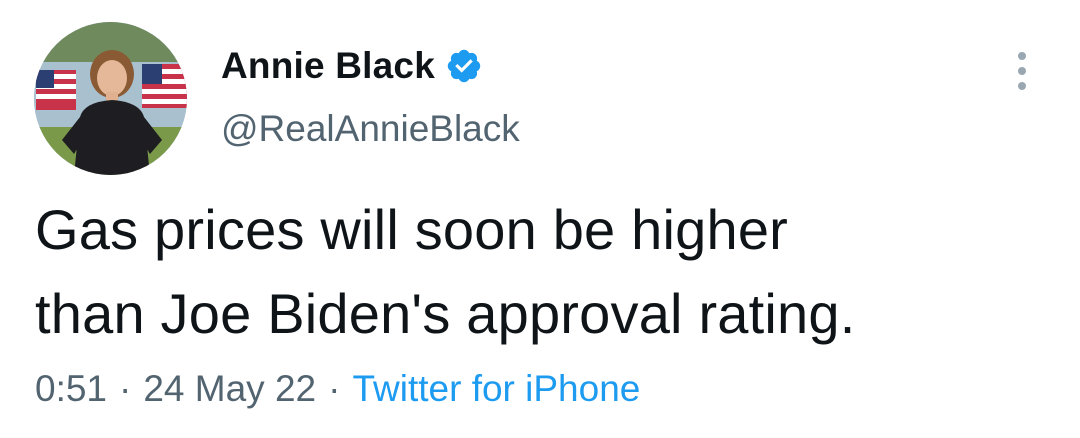  I want to click on display-name: Annie Black, so click(328, 66).